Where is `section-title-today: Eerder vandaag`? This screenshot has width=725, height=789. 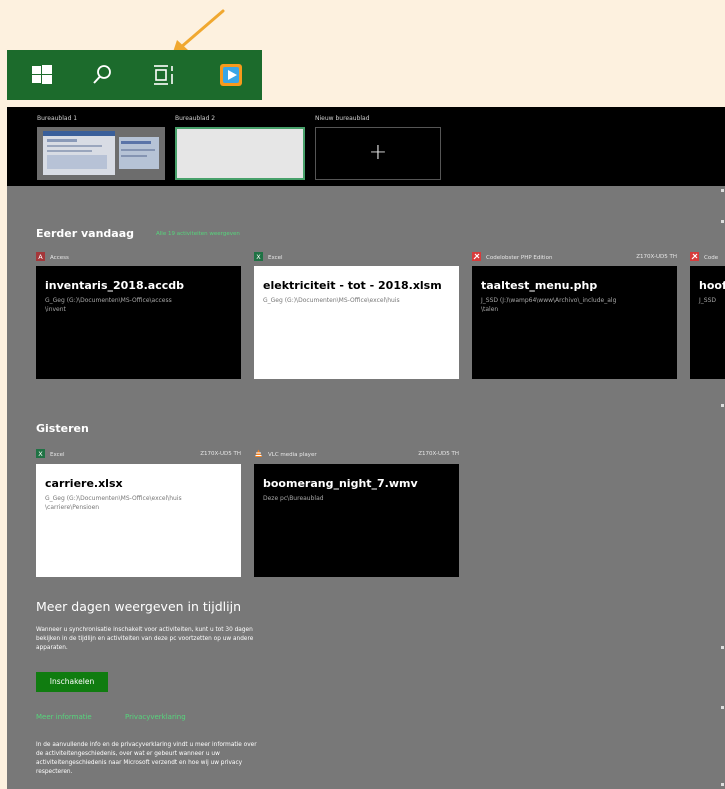
section-title-today: Eerder vandaag is located at coordinates (85, 233).